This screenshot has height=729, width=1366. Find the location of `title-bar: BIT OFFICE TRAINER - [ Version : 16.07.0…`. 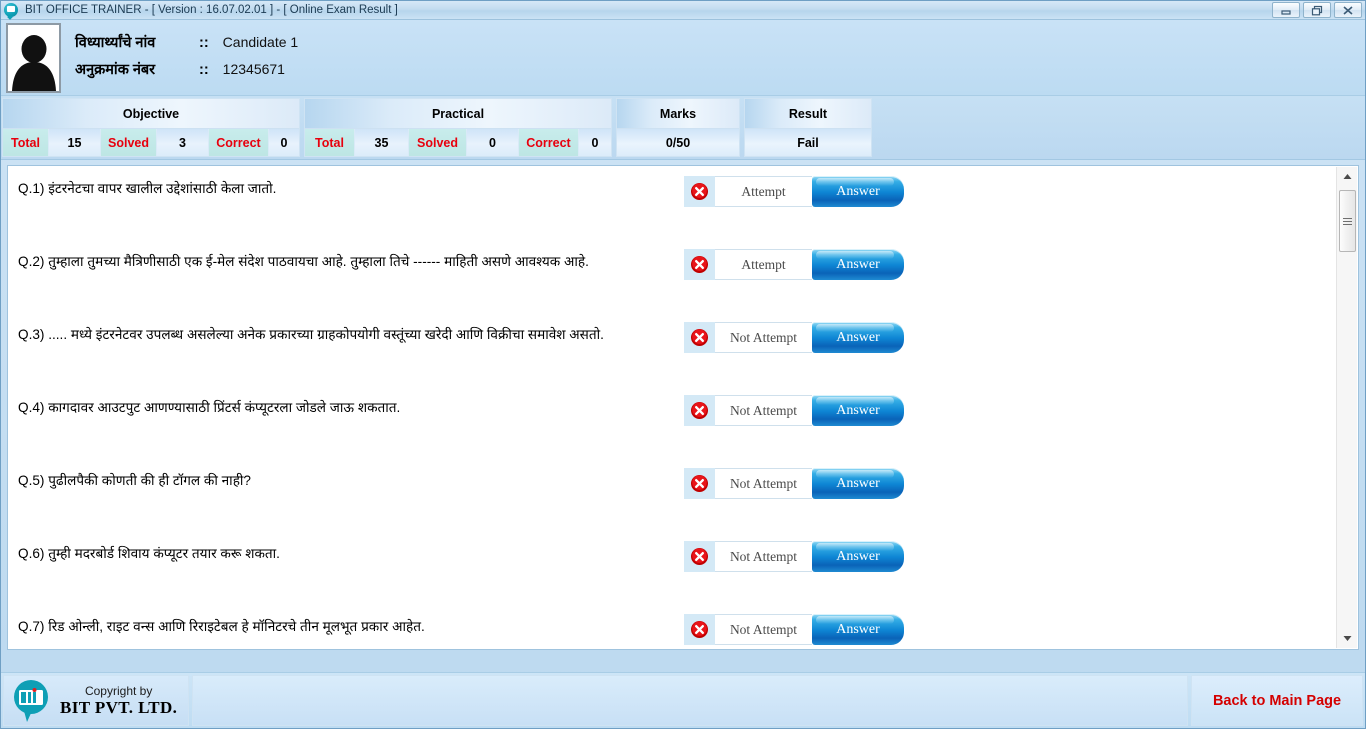

title-bar: BIT OFFICE TRAINER - [ Version : 16.07.0… is located at coordinates (683, 10).